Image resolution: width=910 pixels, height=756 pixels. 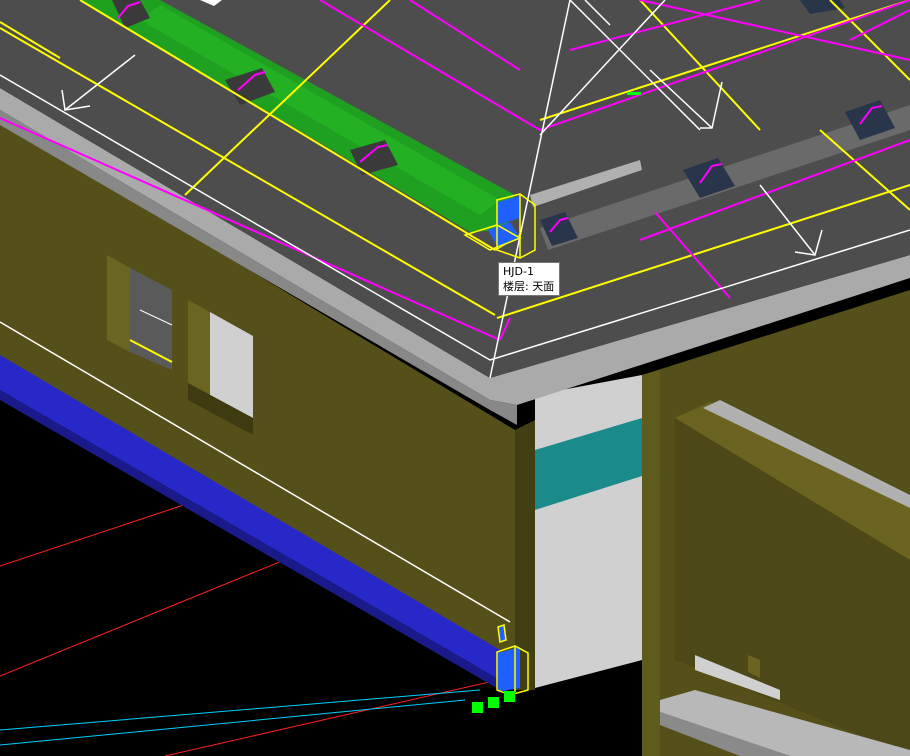 I want to click on right-wall-edge, so click(x=651, y=563).